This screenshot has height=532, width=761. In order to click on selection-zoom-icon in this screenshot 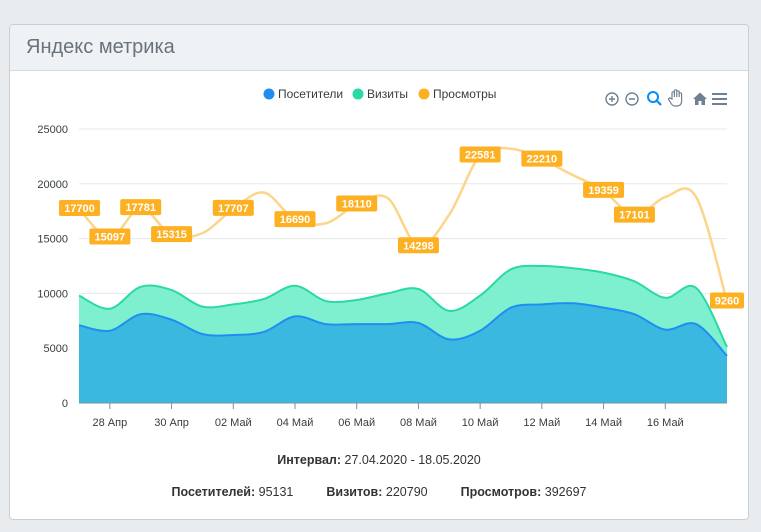, I will do `click(654, 98)`.